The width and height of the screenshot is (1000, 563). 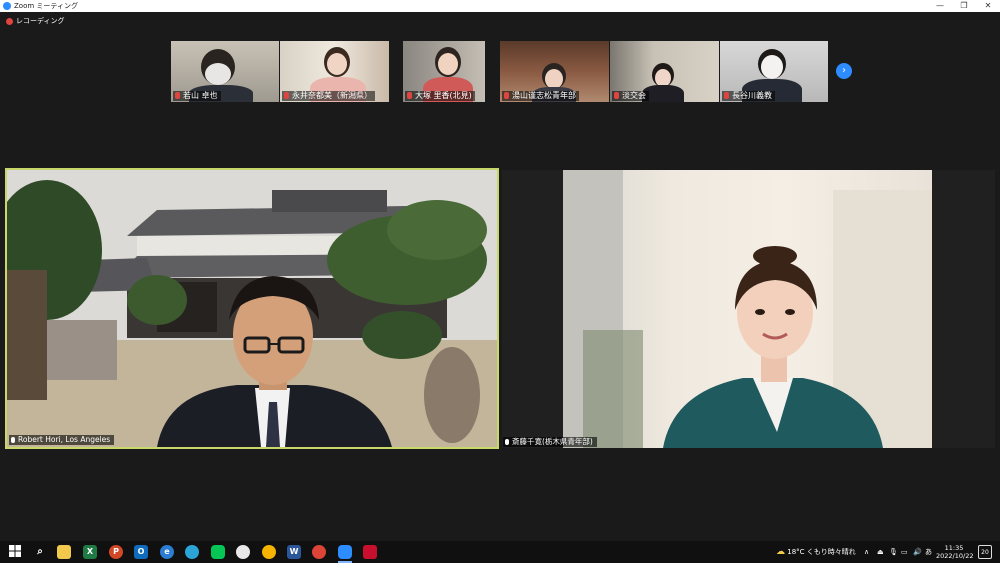 I want to click on microphone-icon: 🎙, so click(x=893, y=552).